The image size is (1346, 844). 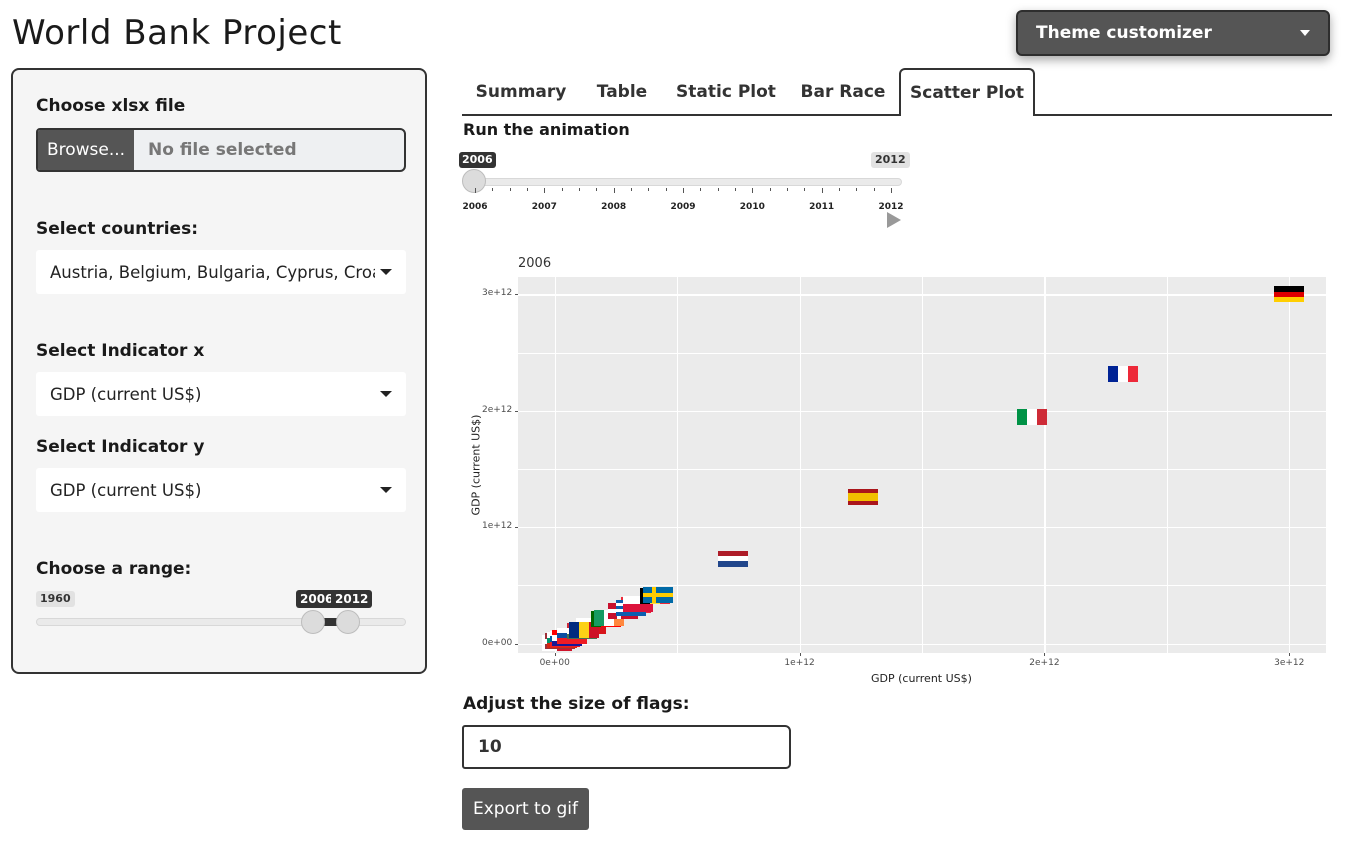 I want to click on tab-summary: Summary, so click(x=521, y=92).